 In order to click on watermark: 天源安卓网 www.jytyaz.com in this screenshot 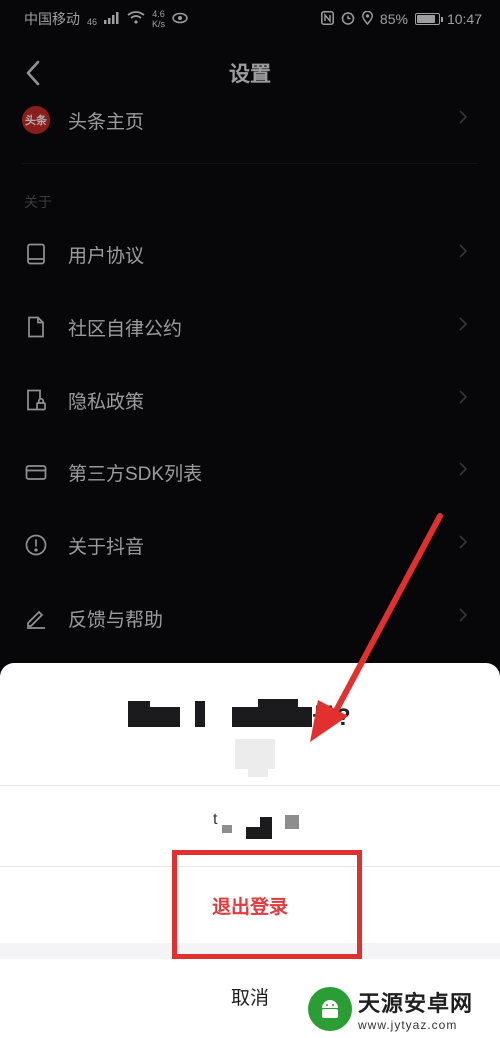, I will do `click(390, 1009)`.